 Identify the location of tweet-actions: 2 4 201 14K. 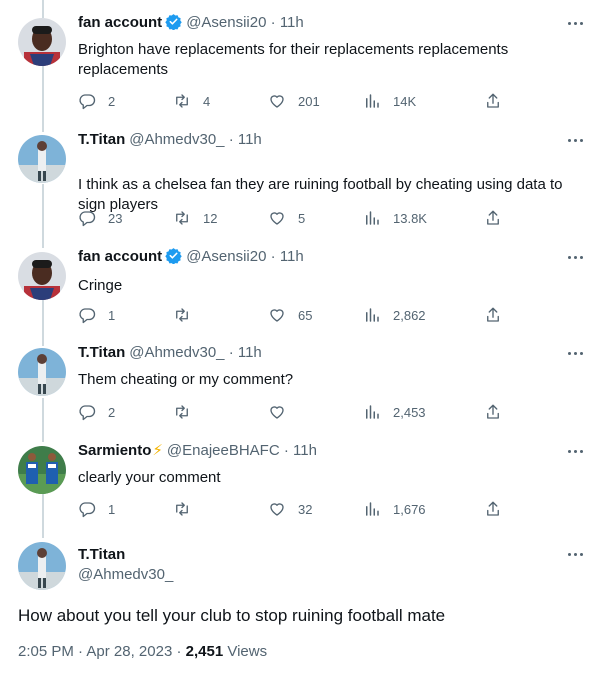
(293, 101).